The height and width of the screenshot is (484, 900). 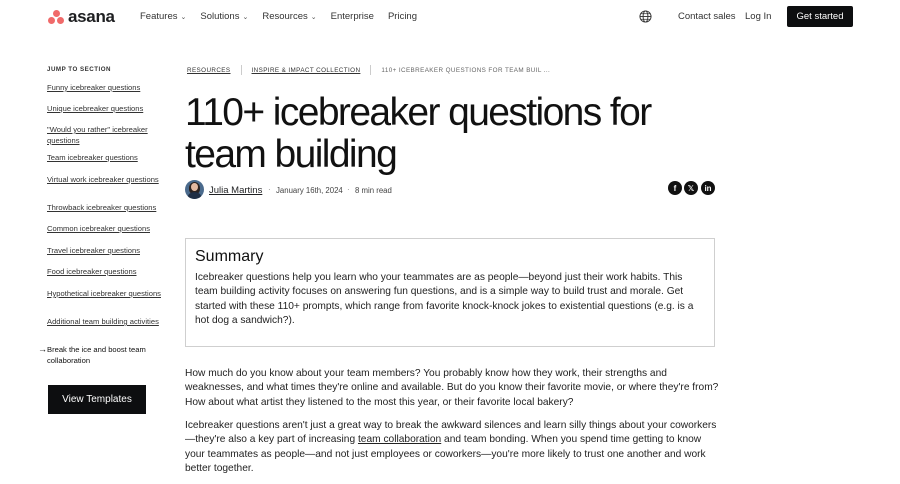 I want to click on nav-features: Features ⌄, so click(x=163, y=16).